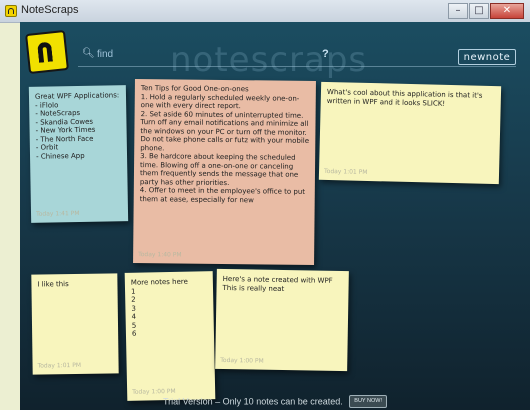 This screenshot has width=530, height=410. Describe the element at coordinates (297, 66) in the screenshot. I see `search-underline` at that location.